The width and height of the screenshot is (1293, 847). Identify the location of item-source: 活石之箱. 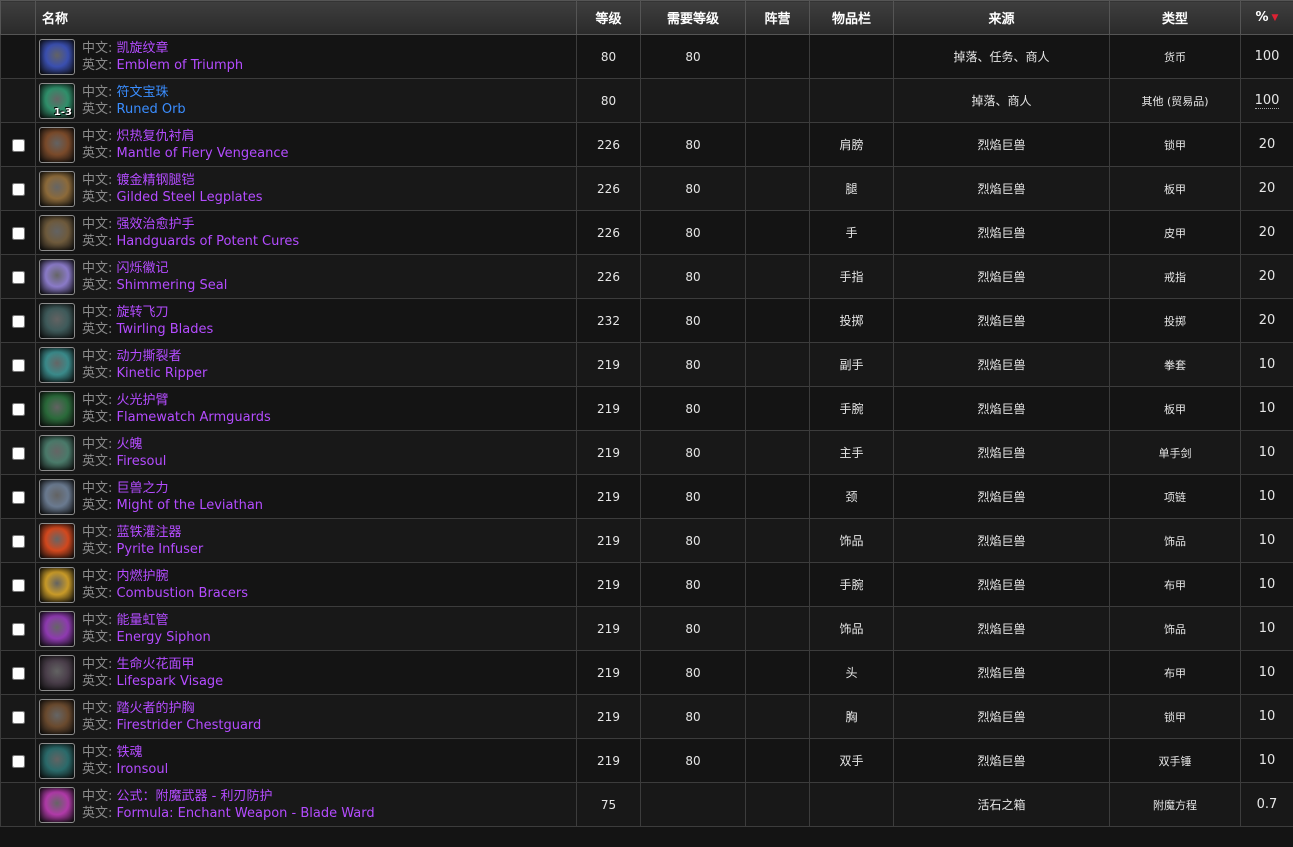
(1001, 804).